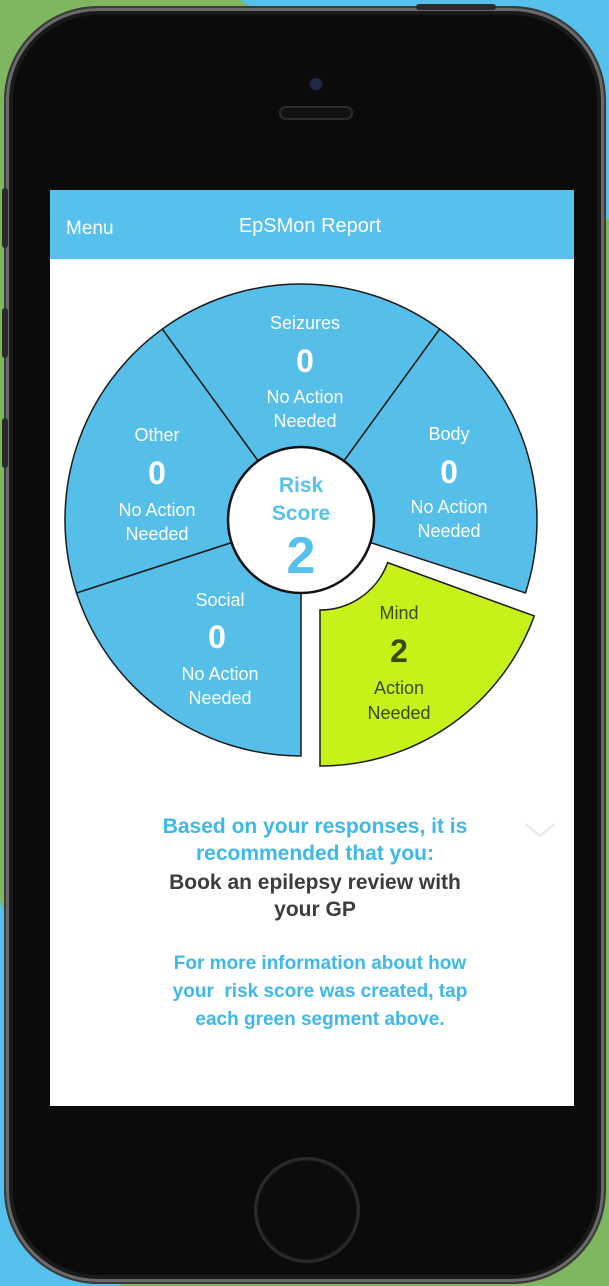  Describe the element at coordinates (449, 472) in the screenshot. I see `body-score: 0` at that location.